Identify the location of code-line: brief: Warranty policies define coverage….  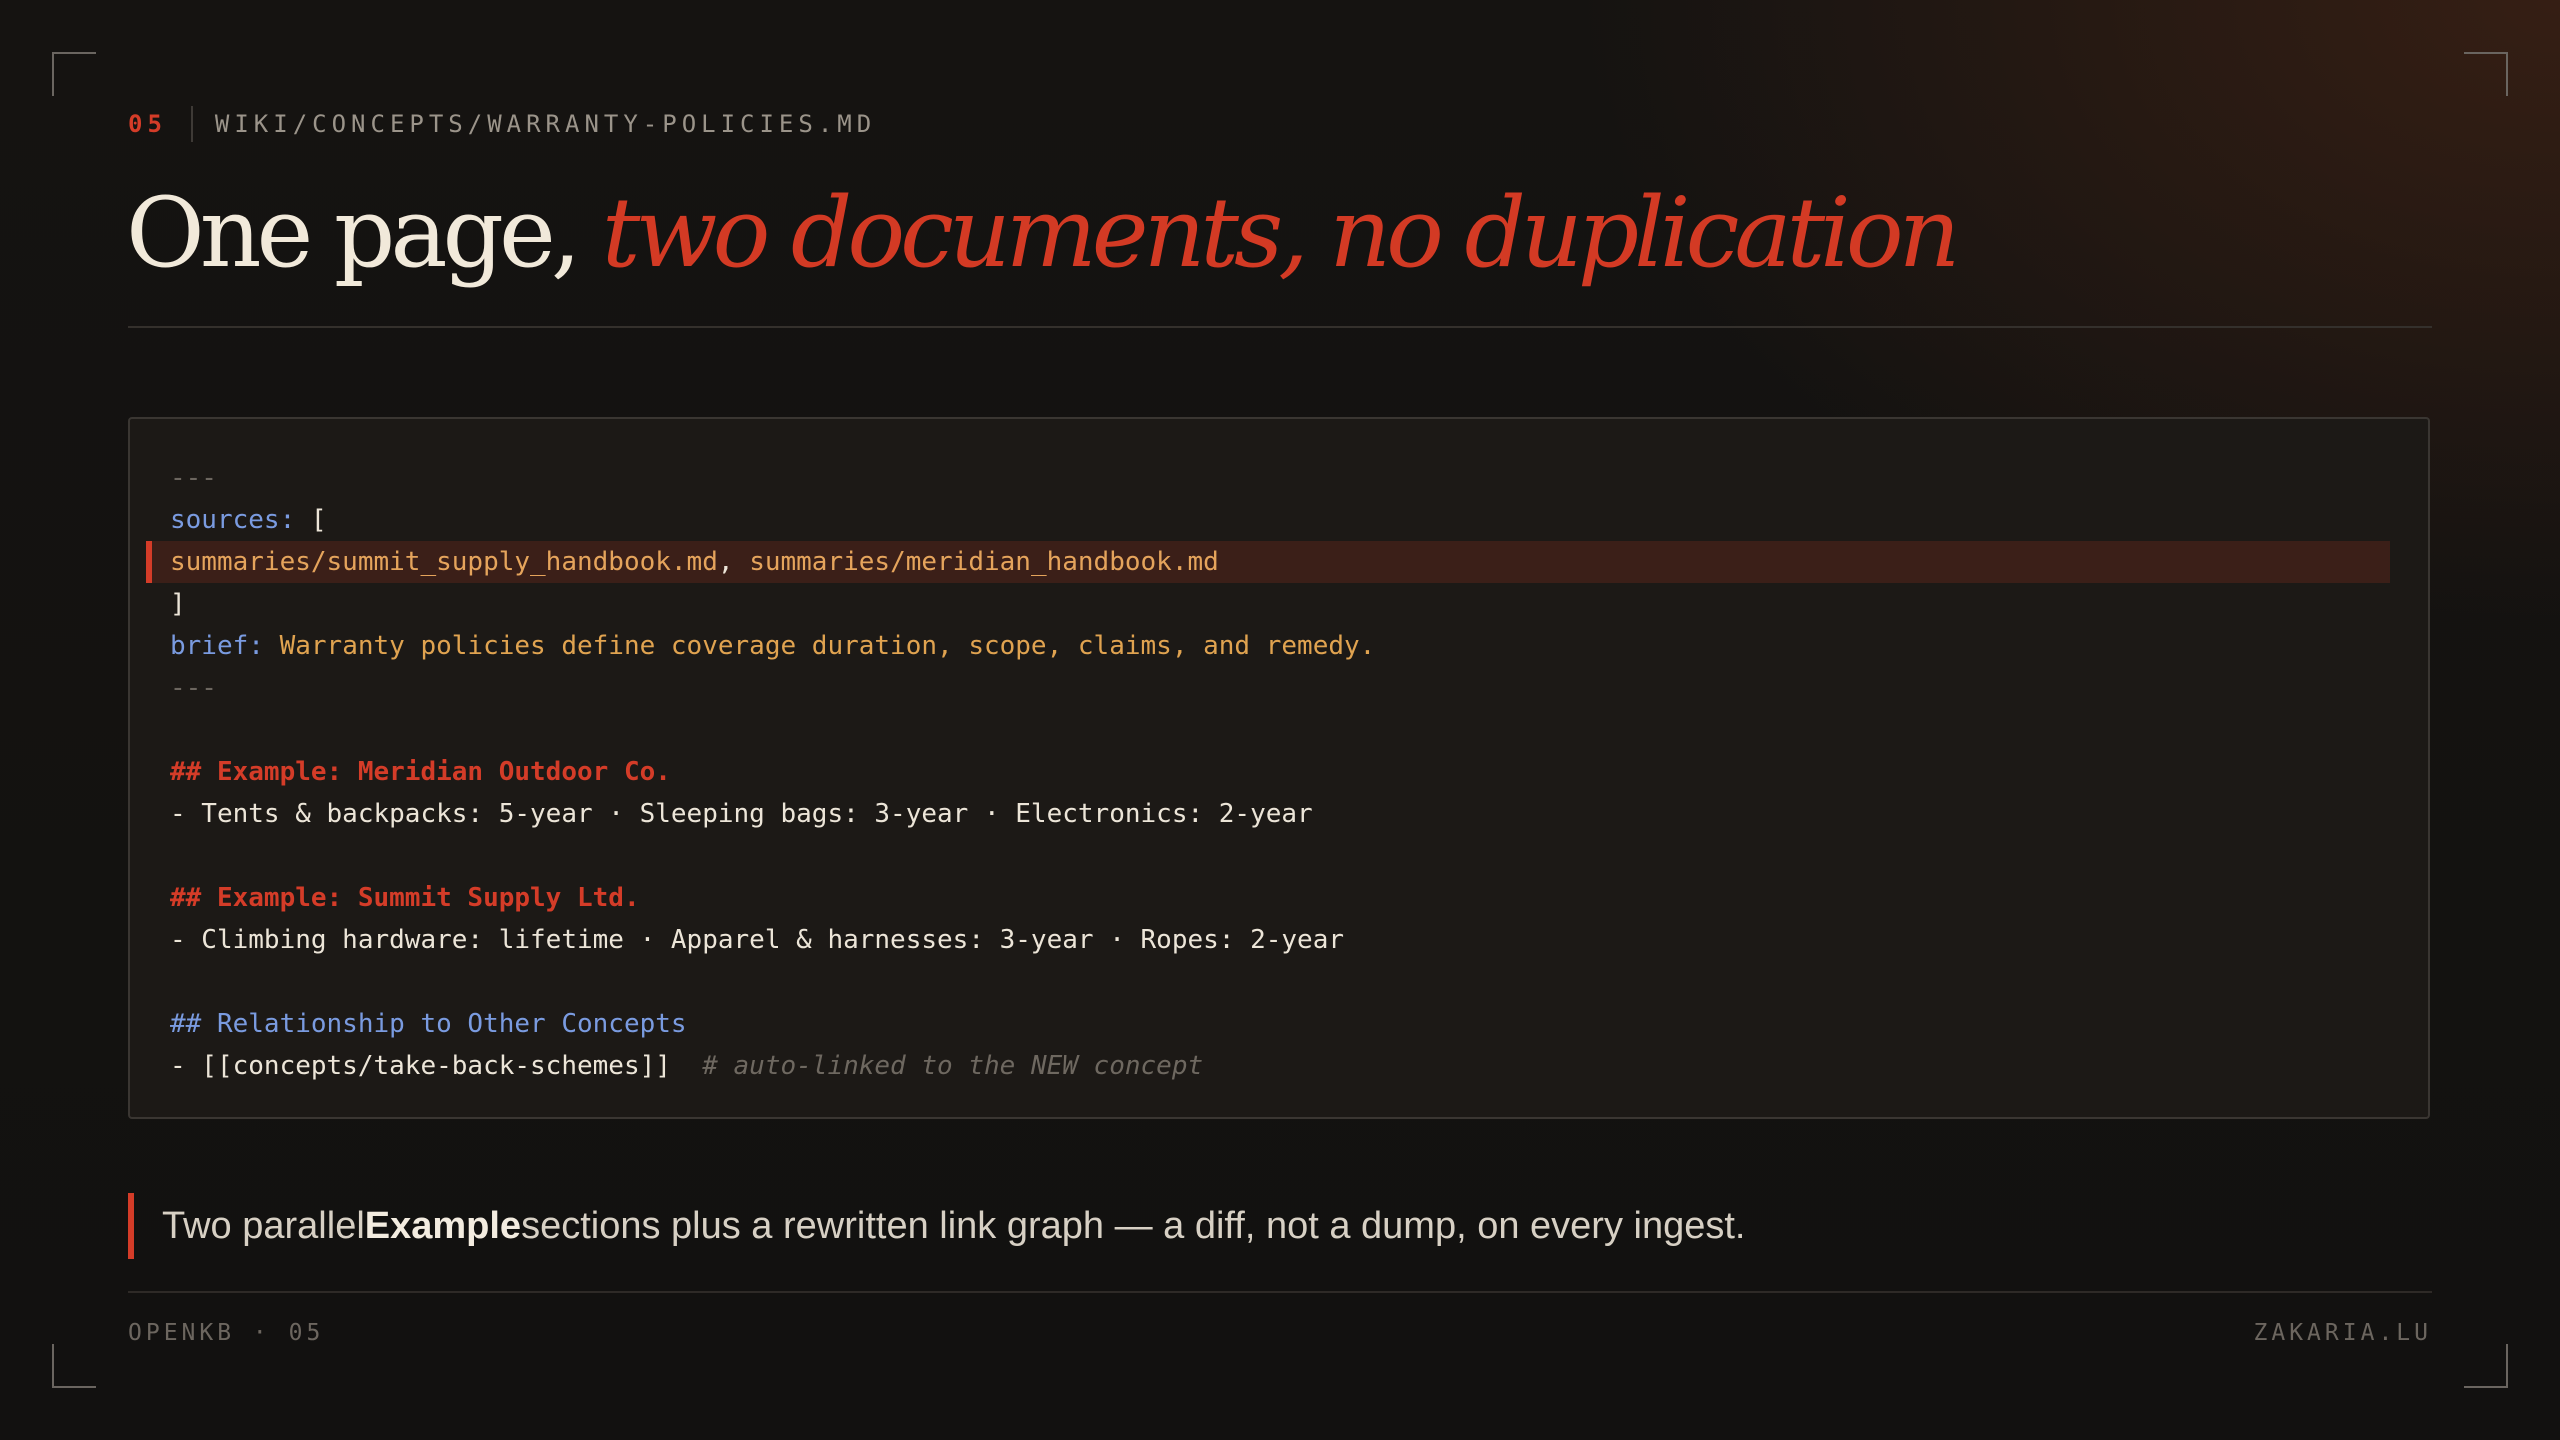
(1279, 646).